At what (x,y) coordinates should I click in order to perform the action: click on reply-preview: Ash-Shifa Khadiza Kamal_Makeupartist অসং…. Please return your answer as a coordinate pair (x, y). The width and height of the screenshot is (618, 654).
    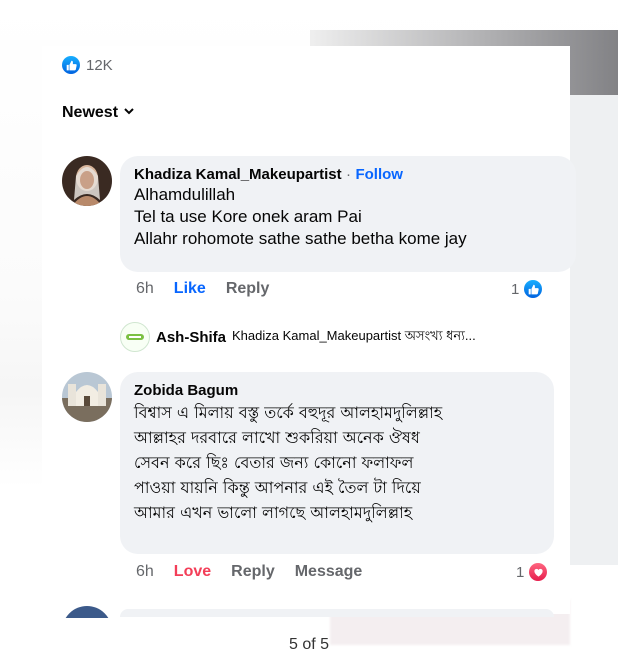
    Looking at the image, I should click on (298, 337).